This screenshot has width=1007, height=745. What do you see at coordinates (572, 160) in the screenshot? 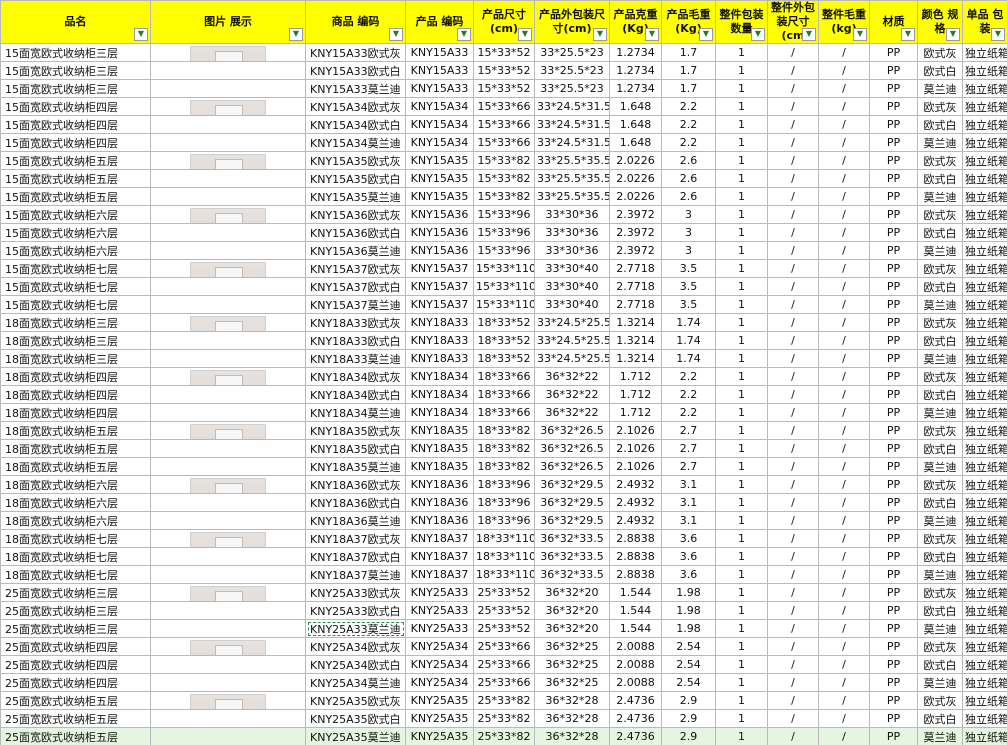
I see `table-cell: 33*25.5*35.5` at bounding box center [572, 160].